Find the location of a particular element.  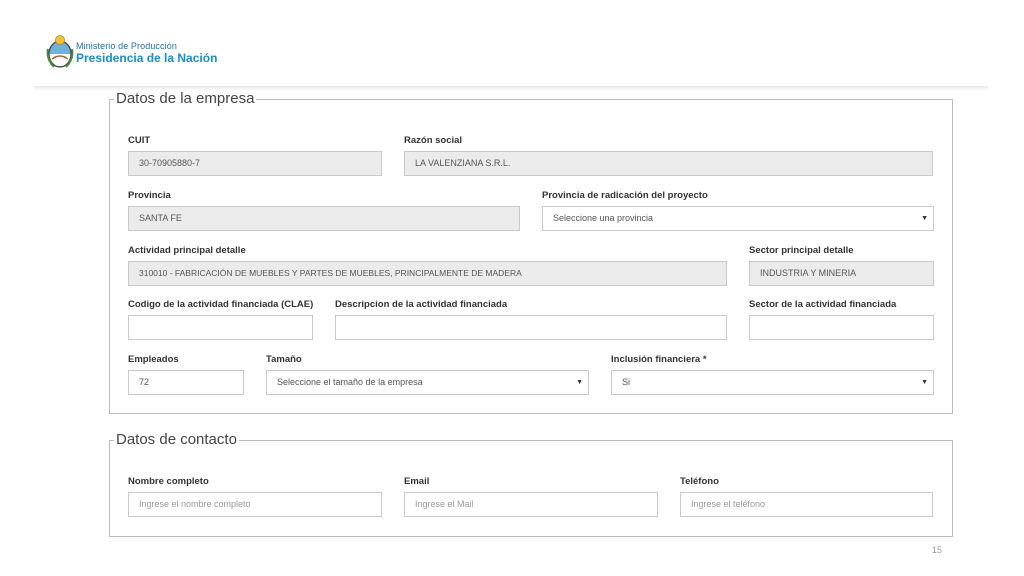

inclusion-value: Si is located at coordinates (626, 382).